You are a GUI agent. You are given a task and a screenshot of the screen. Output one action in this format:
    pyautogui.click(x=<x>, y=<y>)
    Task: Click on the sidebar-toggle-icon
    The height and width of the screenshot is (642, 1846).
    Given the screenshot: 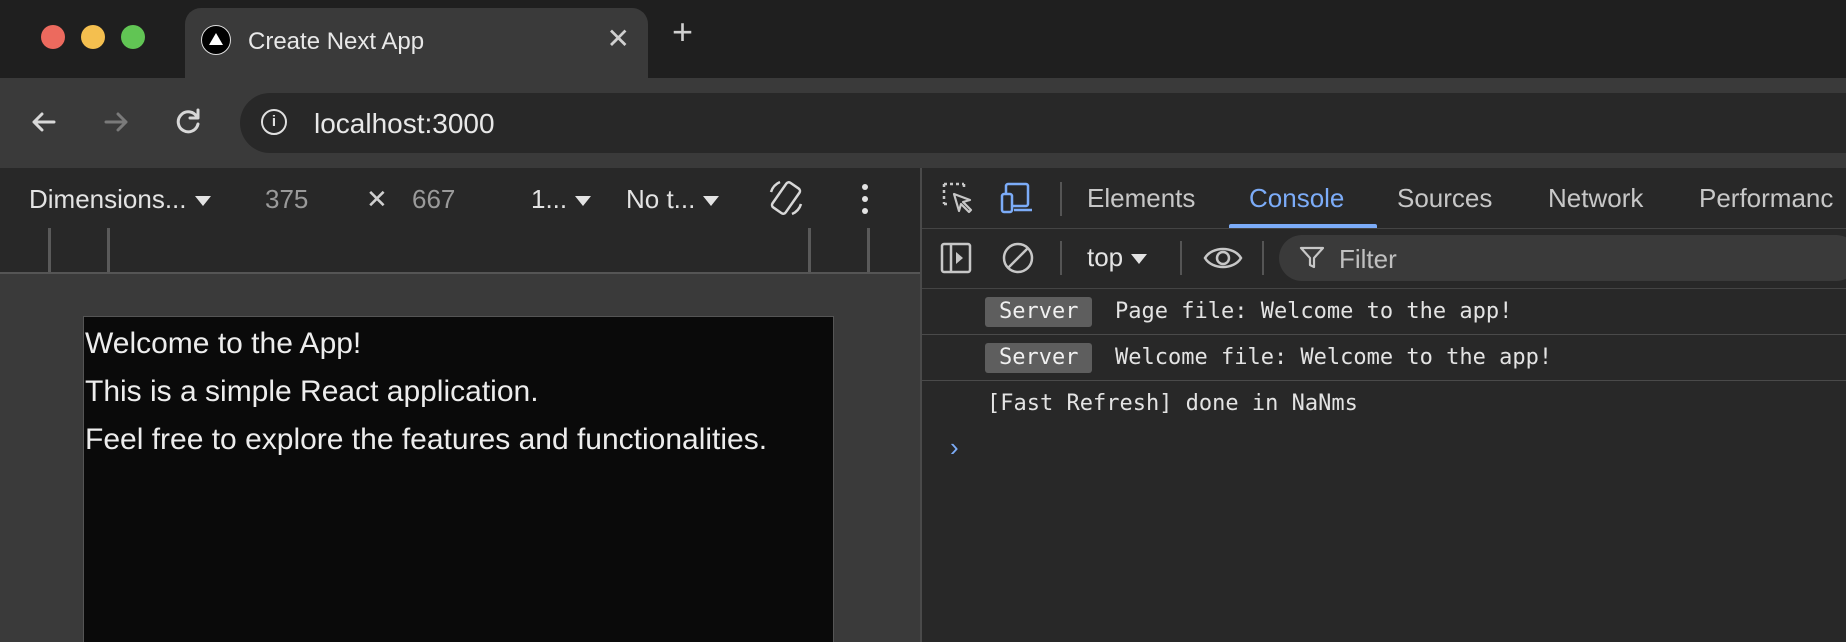 What is the action you would take?
    pyautogui.click(x=956, y=258)
    